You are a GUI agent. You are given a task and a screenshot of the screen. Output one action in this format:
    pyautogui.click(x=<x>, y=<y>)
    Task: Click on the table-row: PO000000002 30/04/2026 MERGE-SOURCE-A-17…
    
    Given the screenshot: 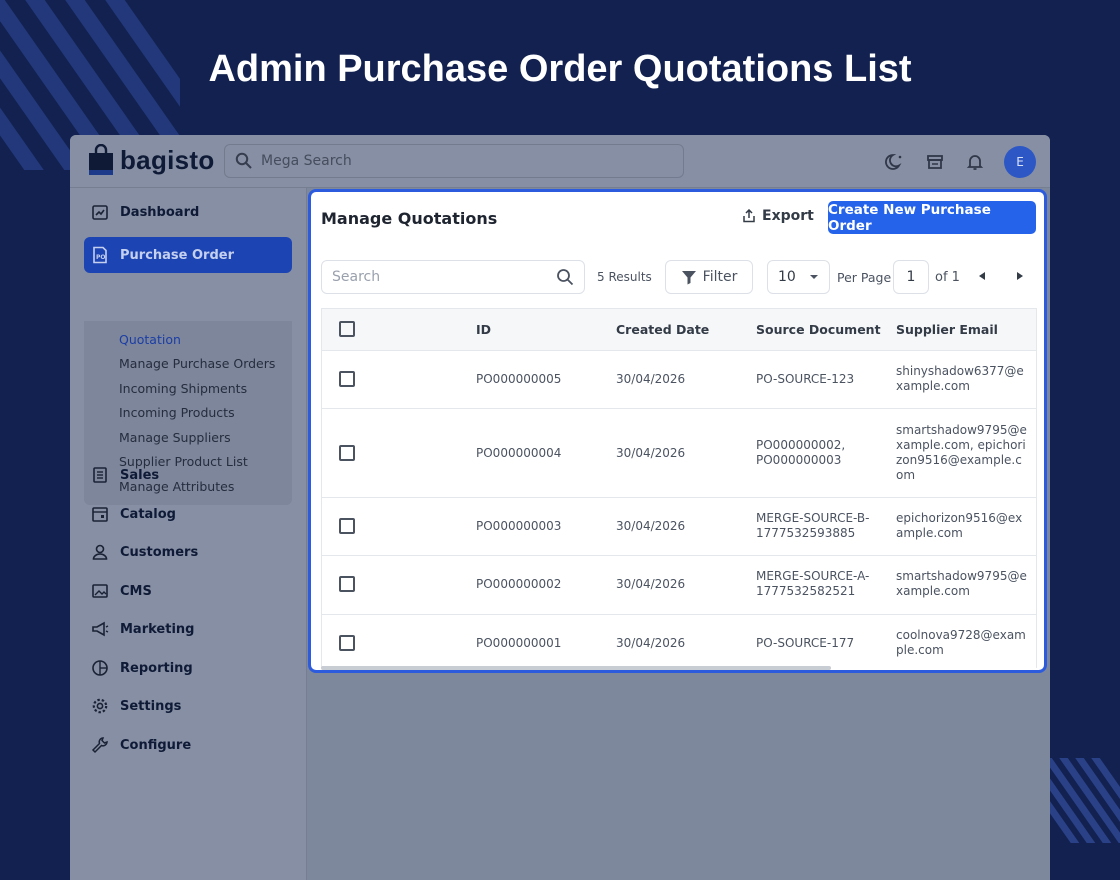 What is the action you would take?
    pyautogui.click(x=679, y=585)
    